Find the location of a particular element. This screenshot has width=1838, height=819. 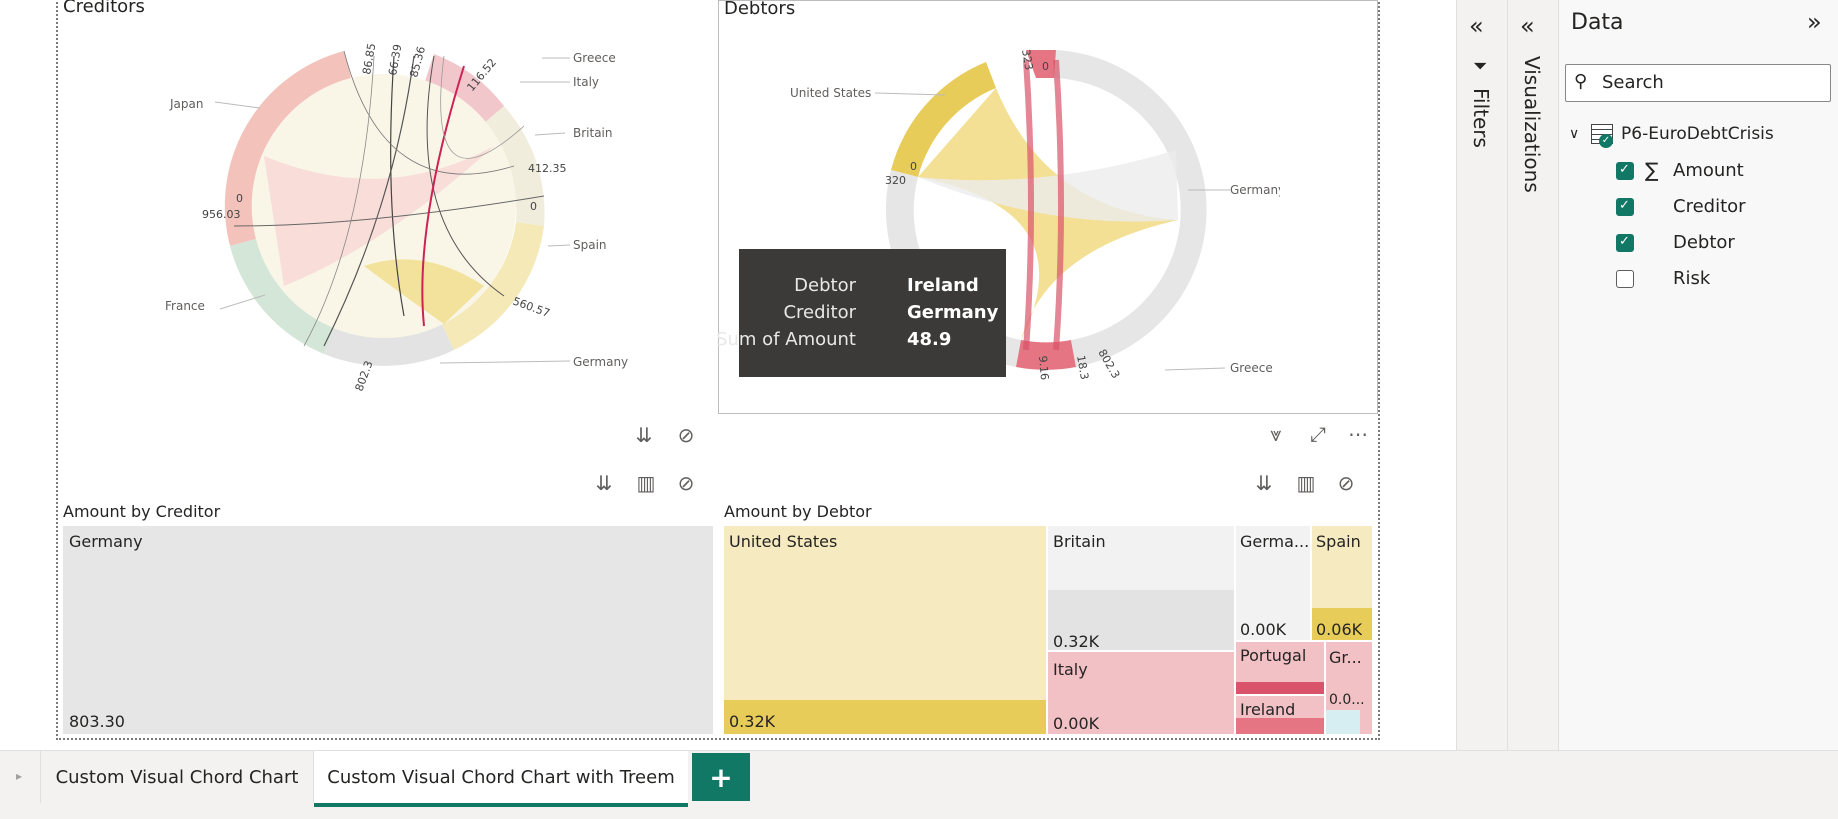

tooltip-key: Sum of Amount is located at coordinates (786, 339).